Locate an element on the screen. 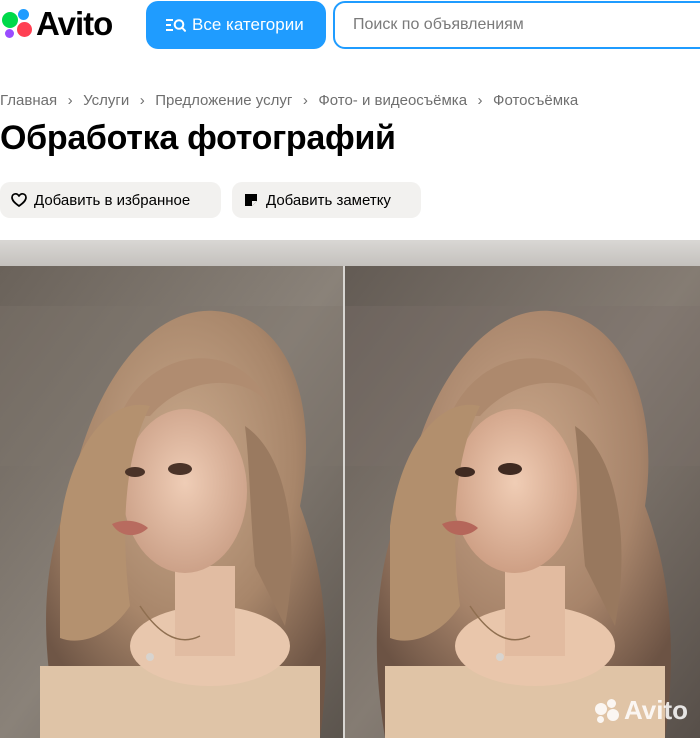 This screenshot has width=700, height=738. all-categories-label: Все категории is located at coordinates (248, 24).